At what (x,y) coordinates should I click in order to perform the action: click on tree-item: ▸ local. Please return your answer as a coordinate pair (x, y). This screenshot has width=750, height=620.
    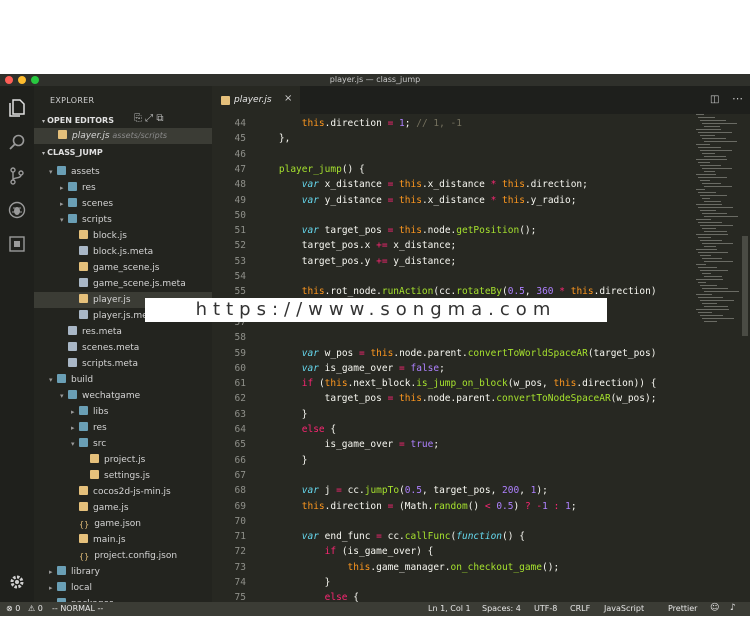
    Looking at the image, I should click on (123, 588).